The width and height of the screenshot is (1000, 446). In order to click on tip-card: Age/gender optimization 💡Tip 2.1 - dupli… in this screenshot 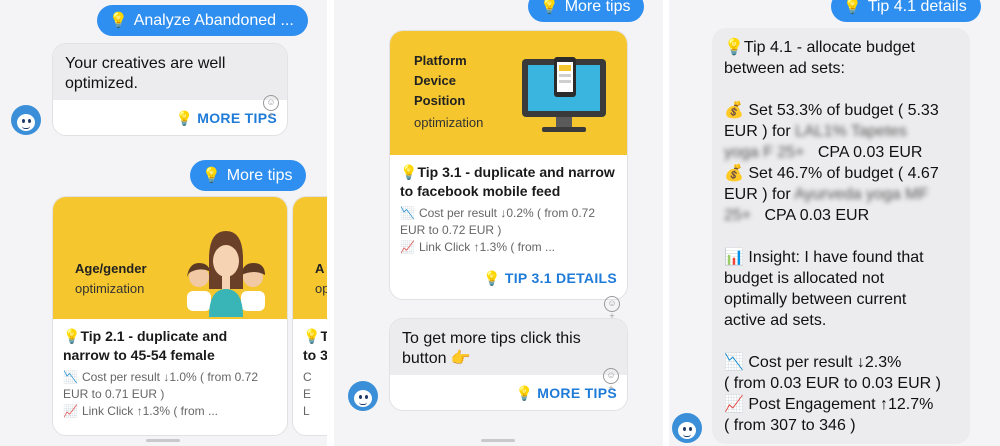, I will do `click(170, 316)`.